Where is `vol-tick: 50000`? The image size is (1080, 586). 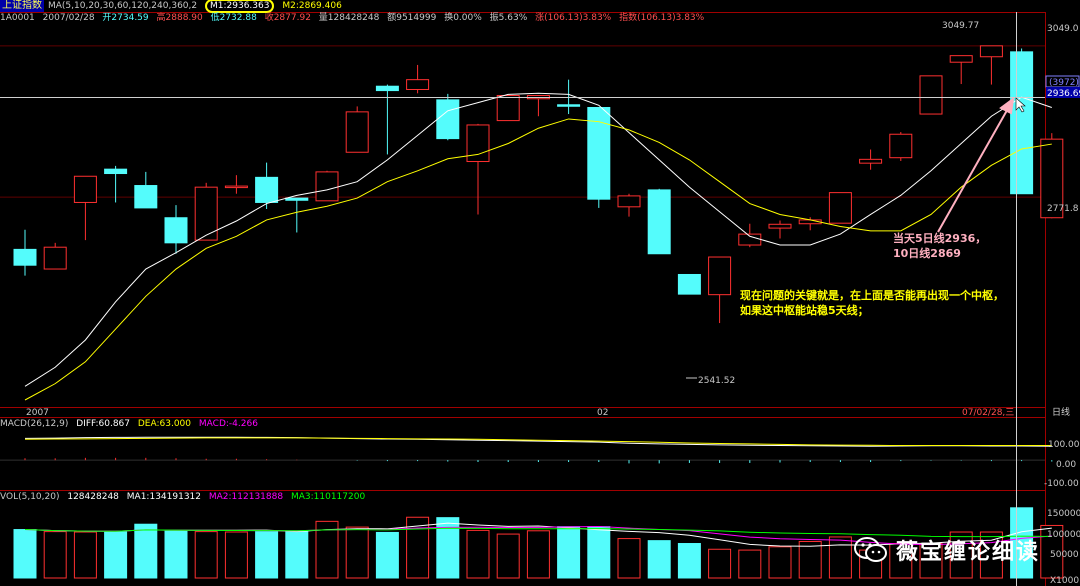
vol-tick: 50000 is located at coordinates (1064, 555).